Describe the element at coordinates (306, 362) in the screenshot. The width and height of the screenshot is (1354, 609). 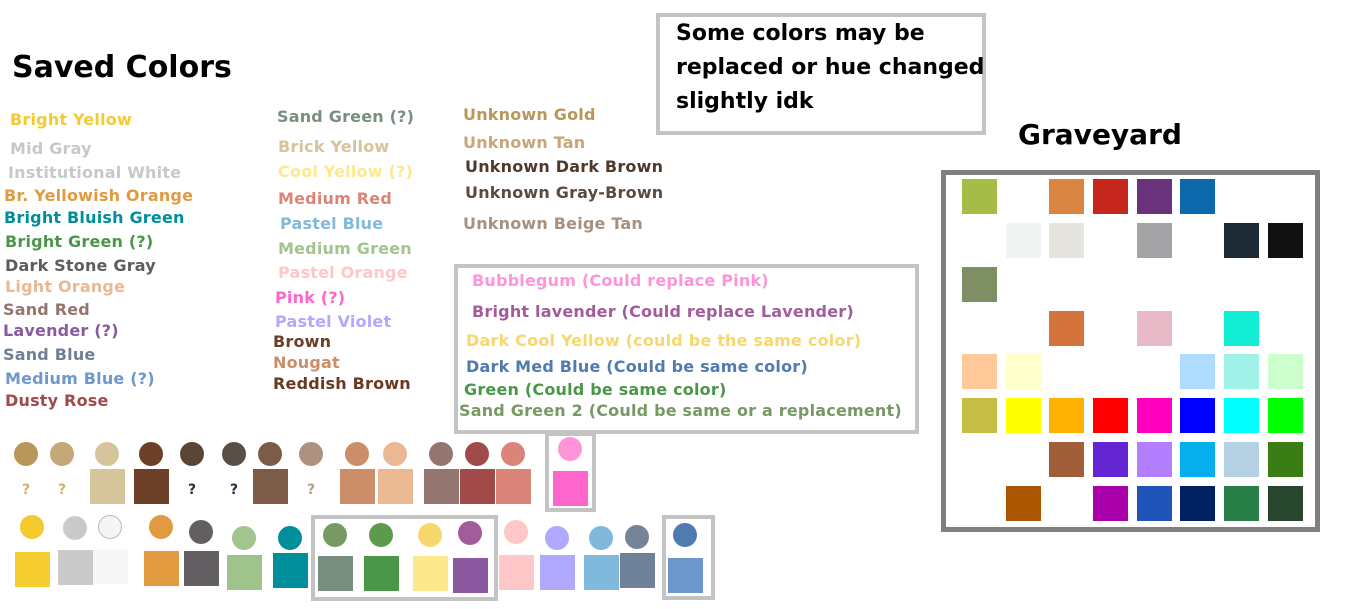
I see `color-label: Nougat` at that location.